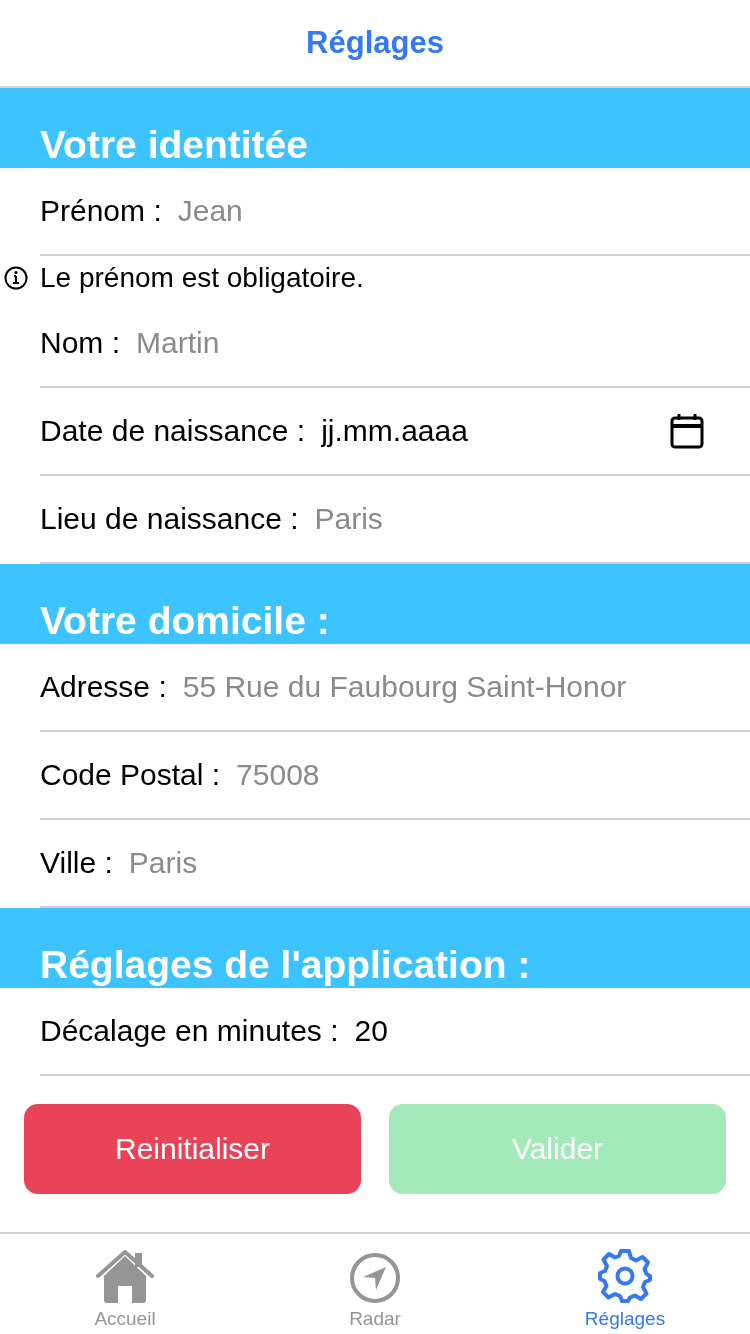 This screenshot has width=750, height=1334. What do you see at coordinates (420, 343) in the screenshot?
I see `input-field: Martin` at bounding box center [420, 343].